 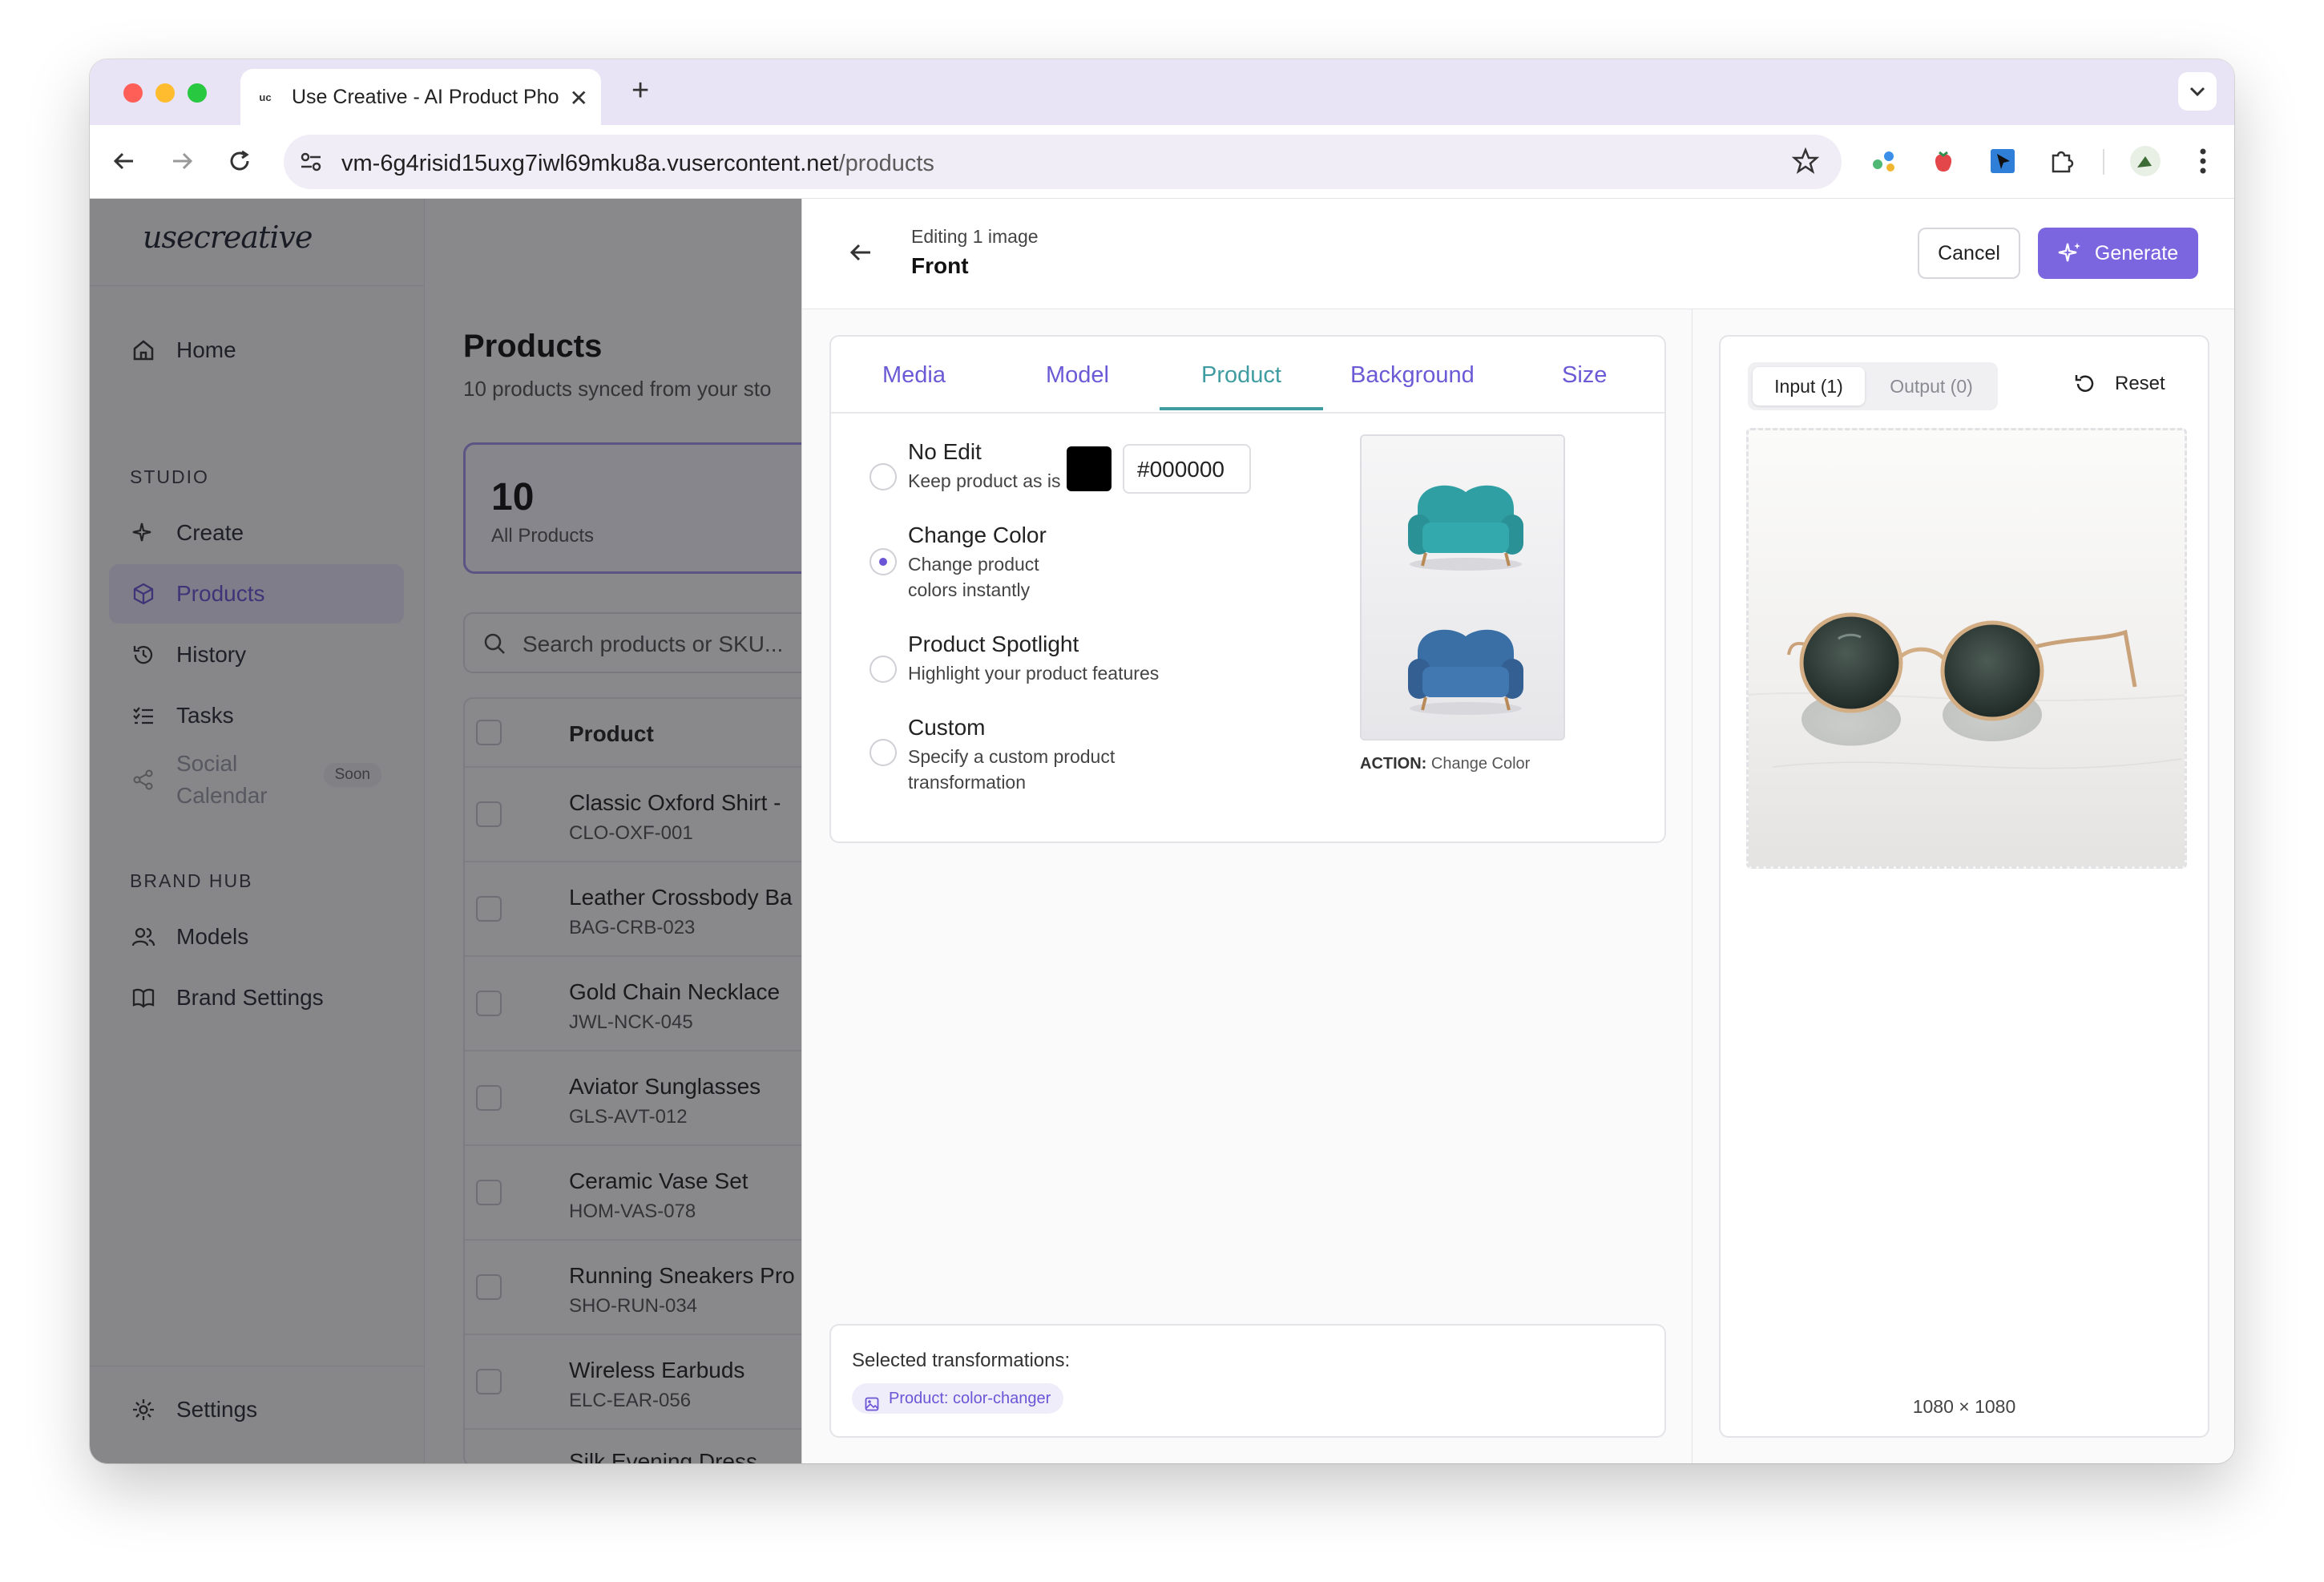 I want to click on action-preview-image, so click(x=1462, y=587).